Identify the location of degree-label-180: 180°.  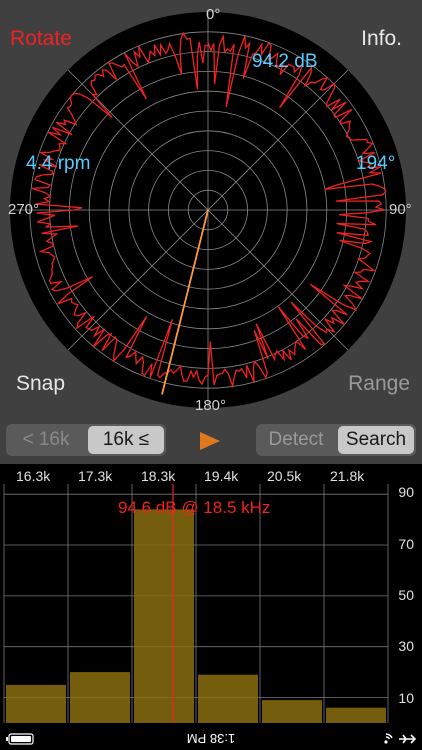
(211, 405).